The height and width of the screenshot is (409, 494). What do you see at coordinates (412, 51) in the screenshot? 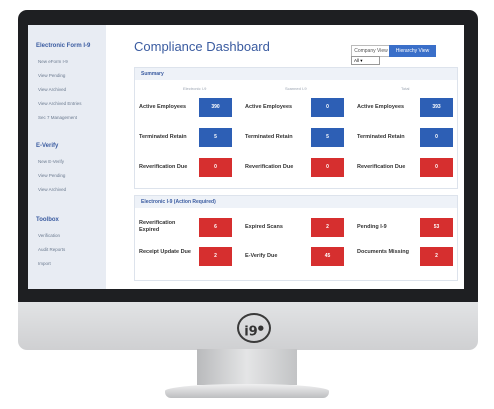
I see `hierarchy-view-button: Hierarchy View` at bounding box center [412, 51].